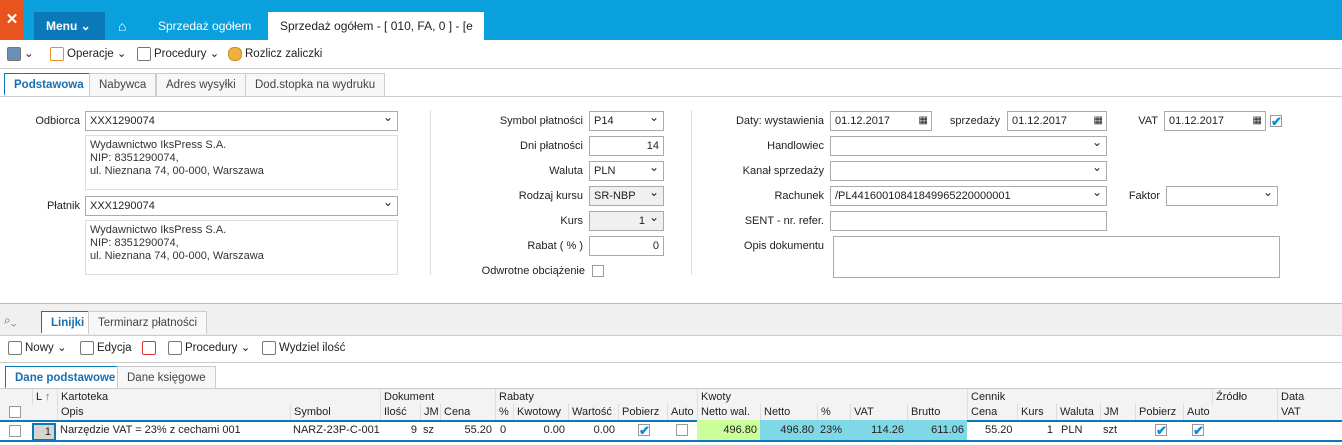  Describe the element at coordinates (123, 84) in the screenshot. I see `tab-nabywca: Nabywca` at that location.